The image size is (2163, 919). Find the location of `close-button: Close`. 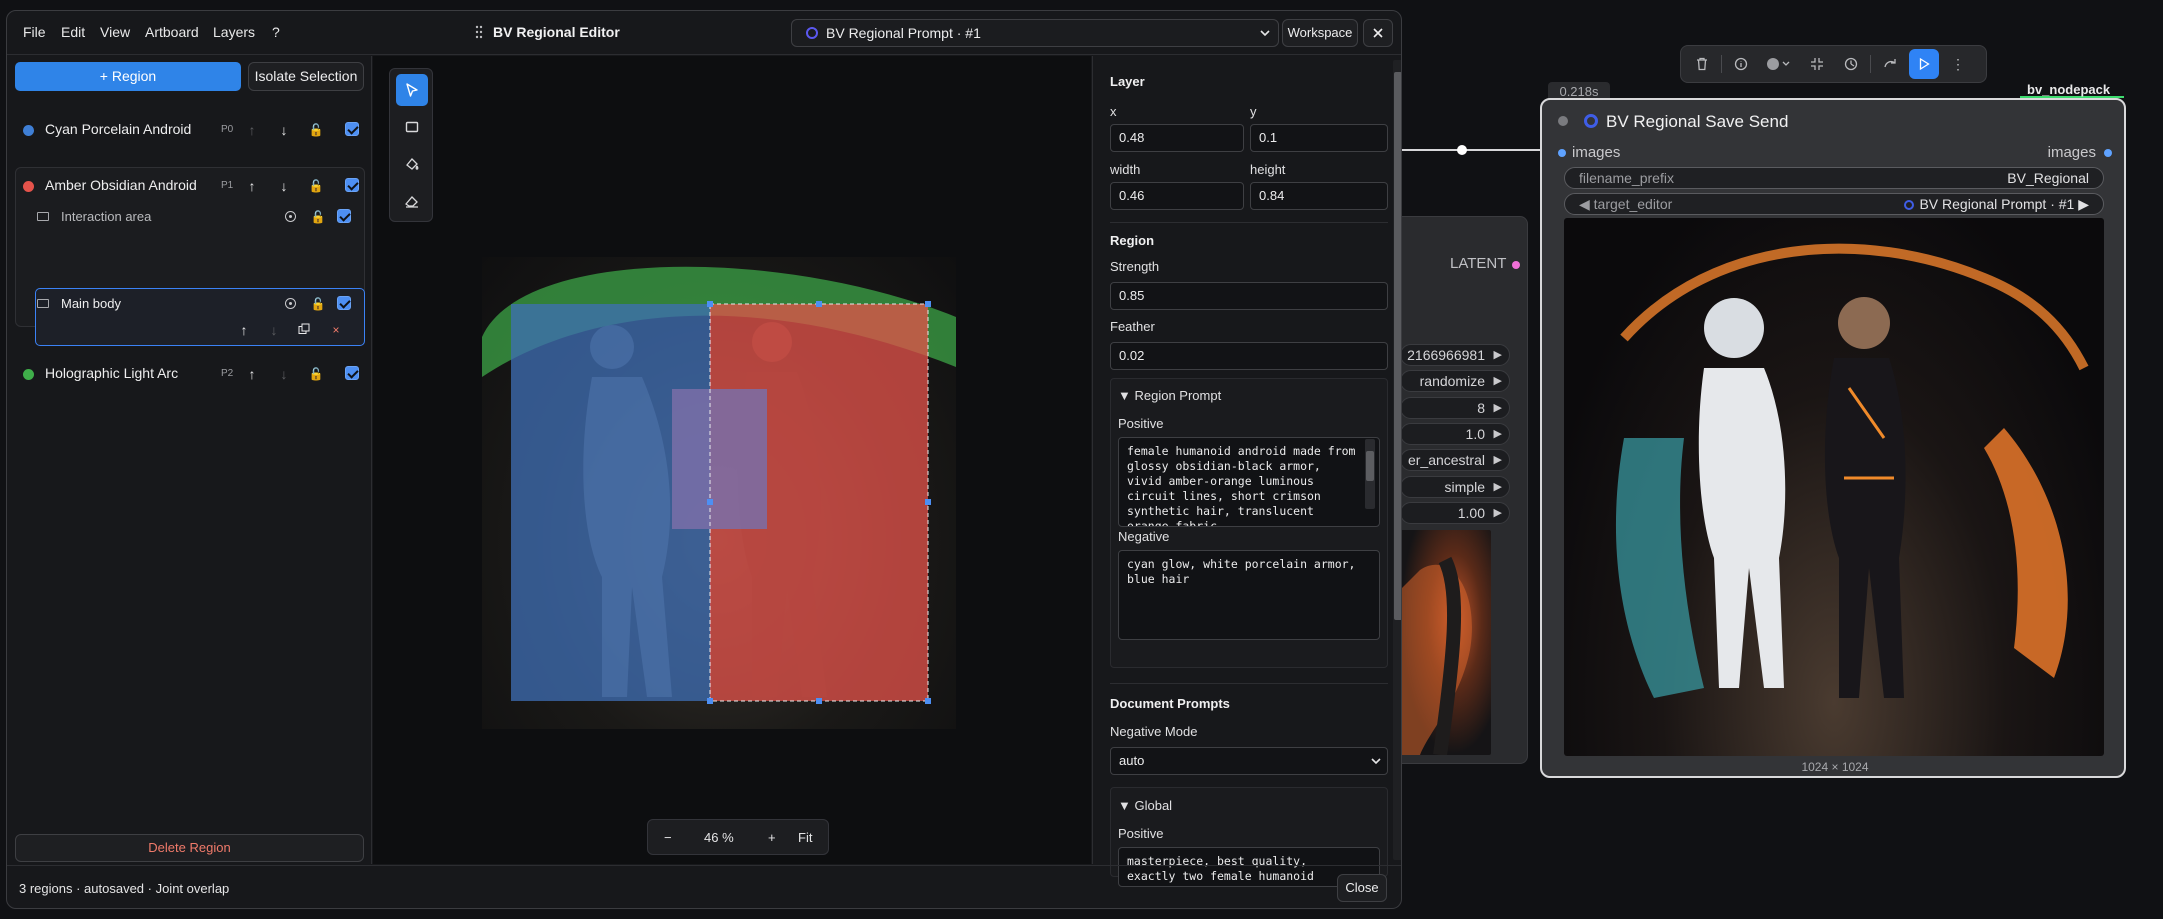

close-button: Close is located at coordinates (1362, 888).